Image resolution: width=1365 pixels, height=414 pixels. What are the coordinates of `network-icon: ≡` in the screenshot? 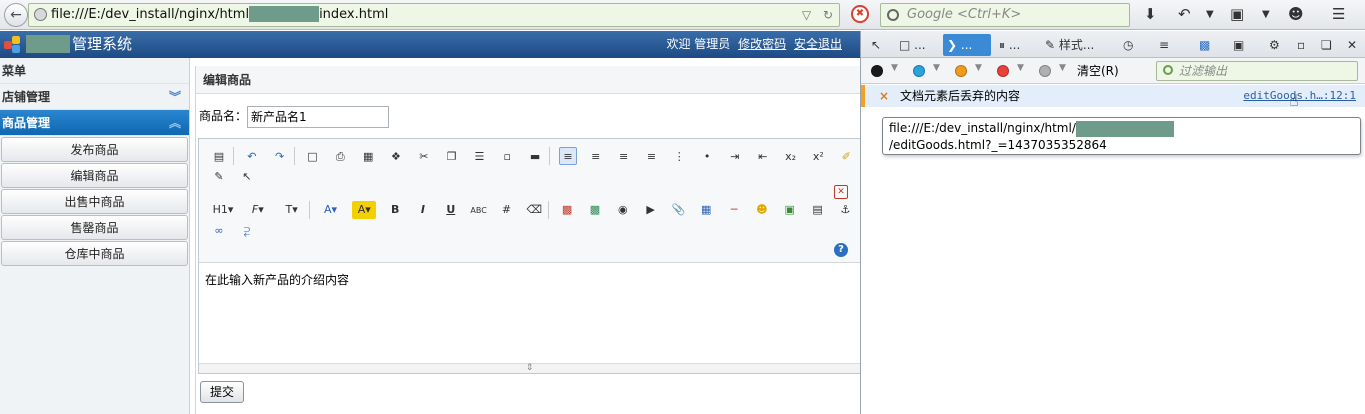 It's located at (1162, 45).